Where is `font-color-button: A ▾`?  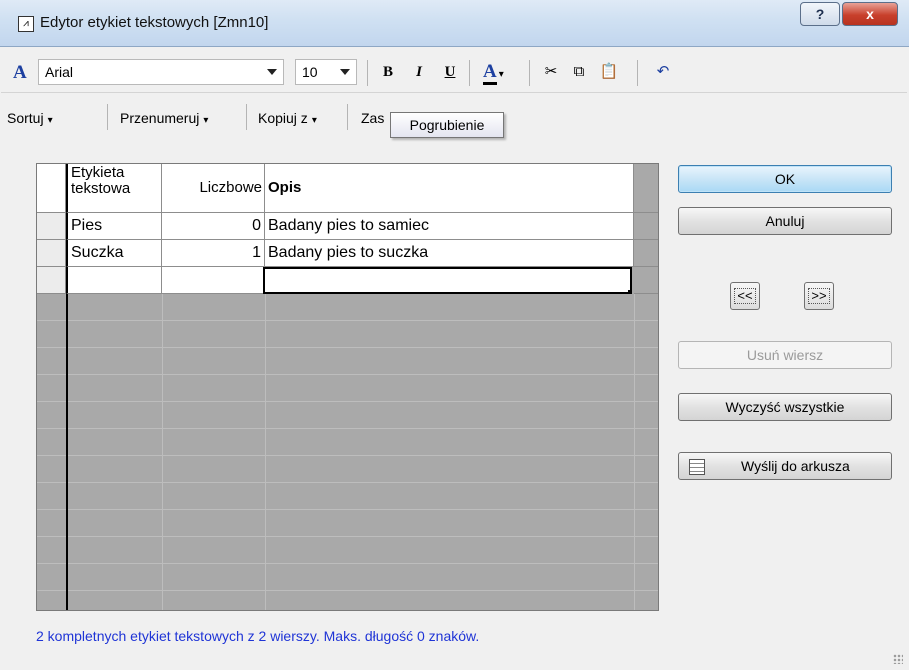 font-color-button: A ▾ is located at coordinates (501, 72).